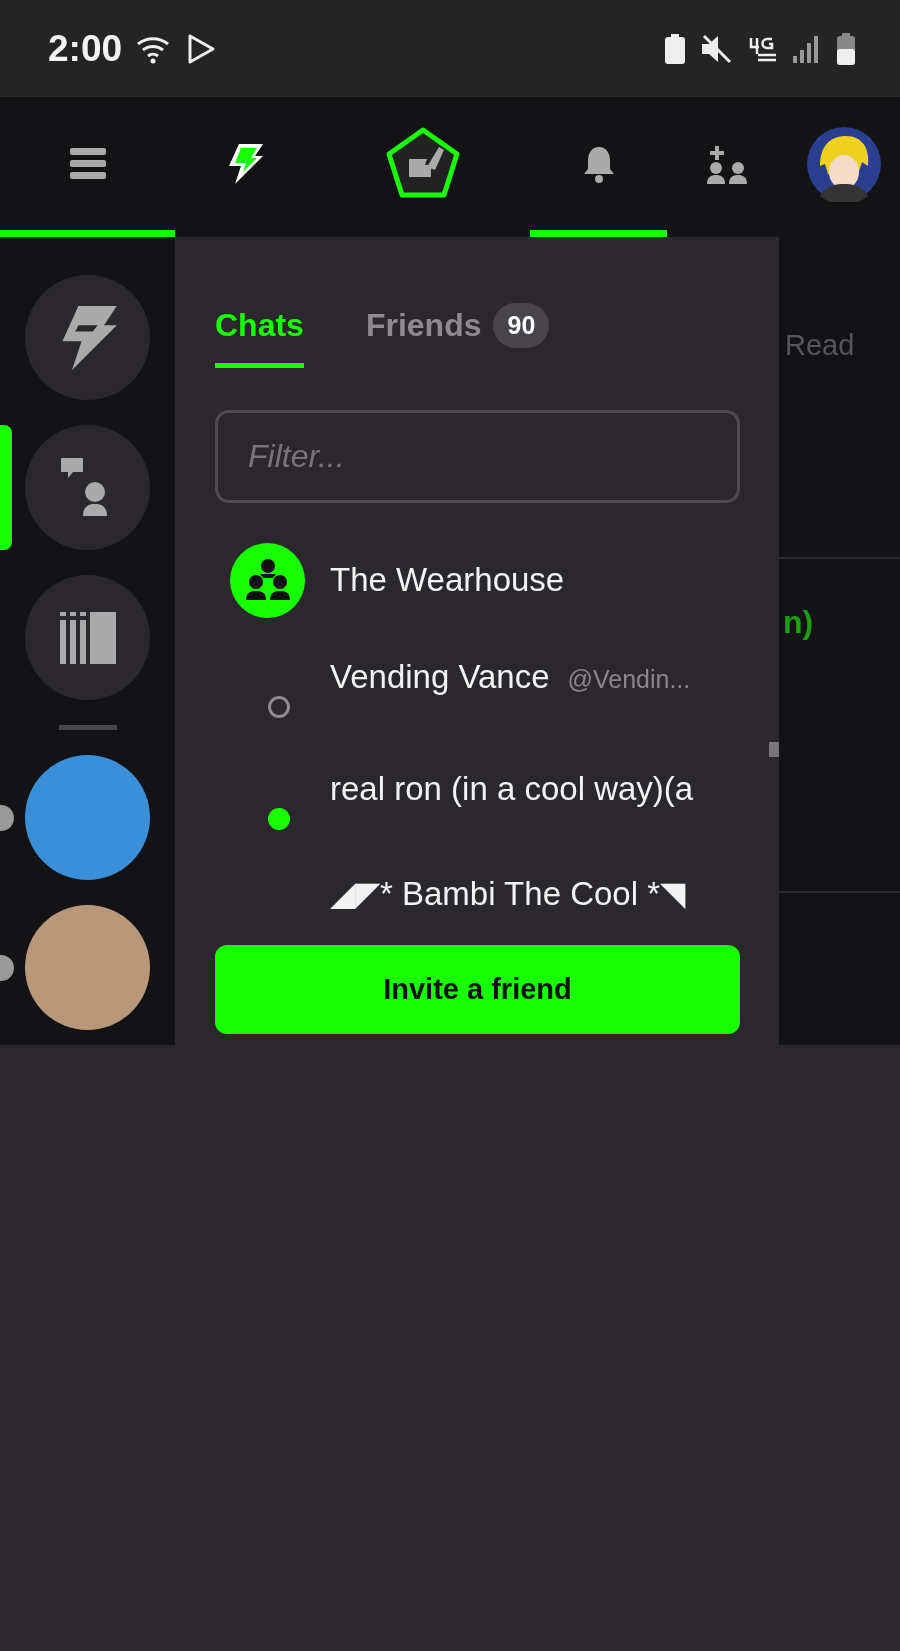 This screenshot has height=1651, width=900. Describe the element at coordinates (259, 330) in the screenshot. I see `tab: Chats` at that location.